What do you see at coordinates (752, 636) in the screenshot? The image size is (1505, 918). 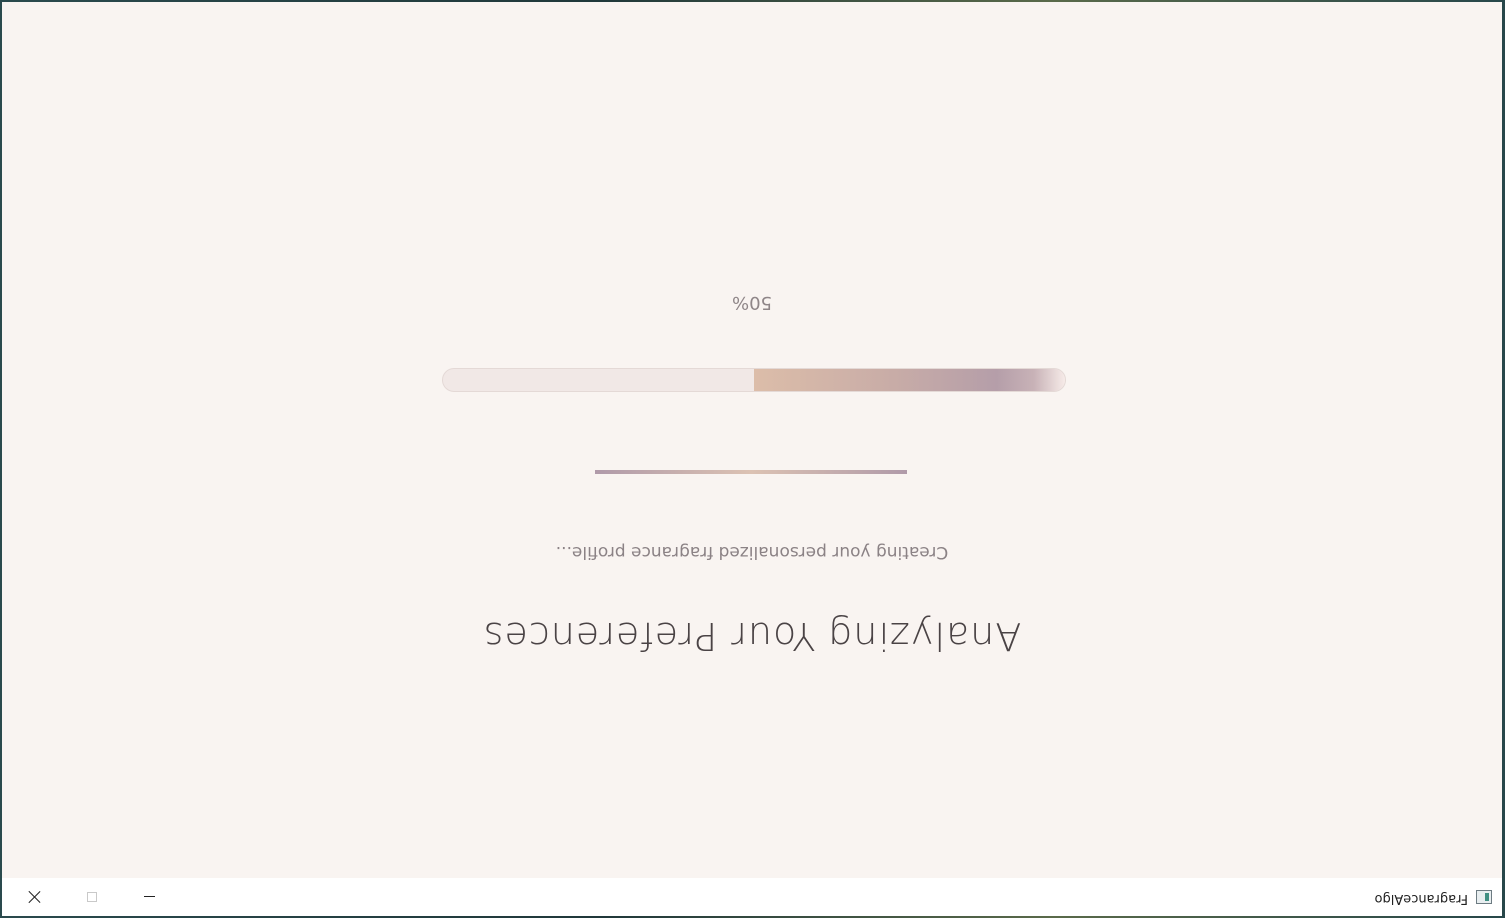 I see `page-title: Analyzing Your Preferences` at bounding box center [752, 636].